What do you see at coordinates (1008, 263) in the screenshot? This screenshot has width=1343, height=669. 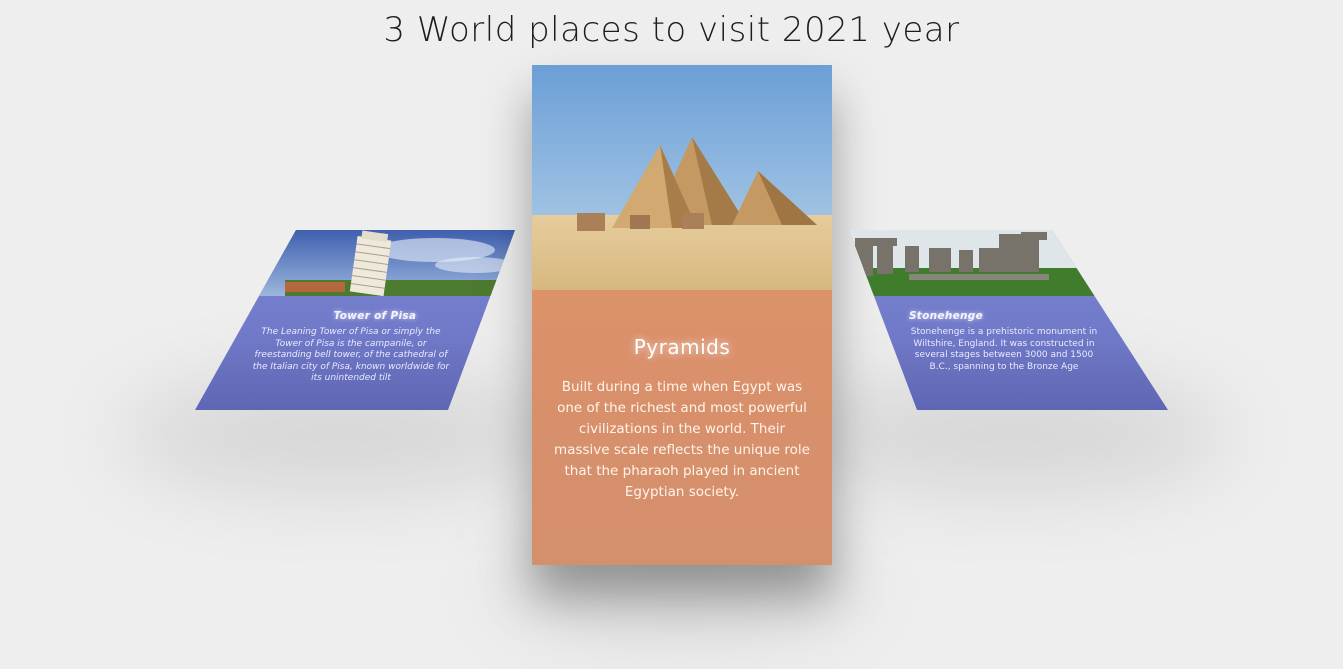 I see `stonehenge-photo` at bounding box center [1008, 263].